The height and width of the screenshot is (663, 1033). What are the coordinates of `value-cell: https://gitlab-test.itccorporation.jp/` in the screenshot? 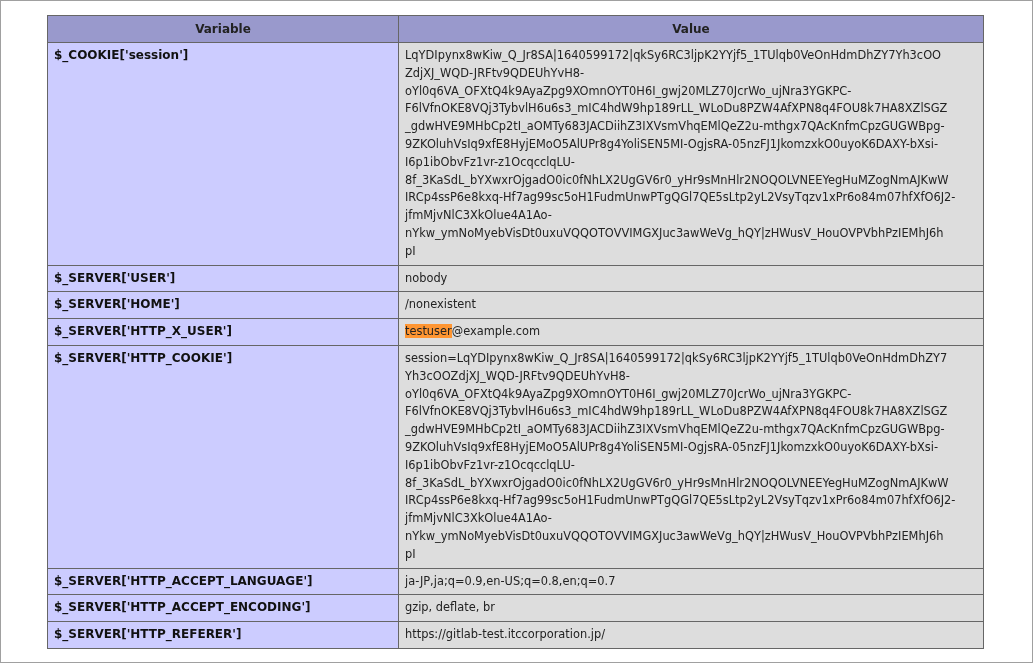 It's located at (691, 635).